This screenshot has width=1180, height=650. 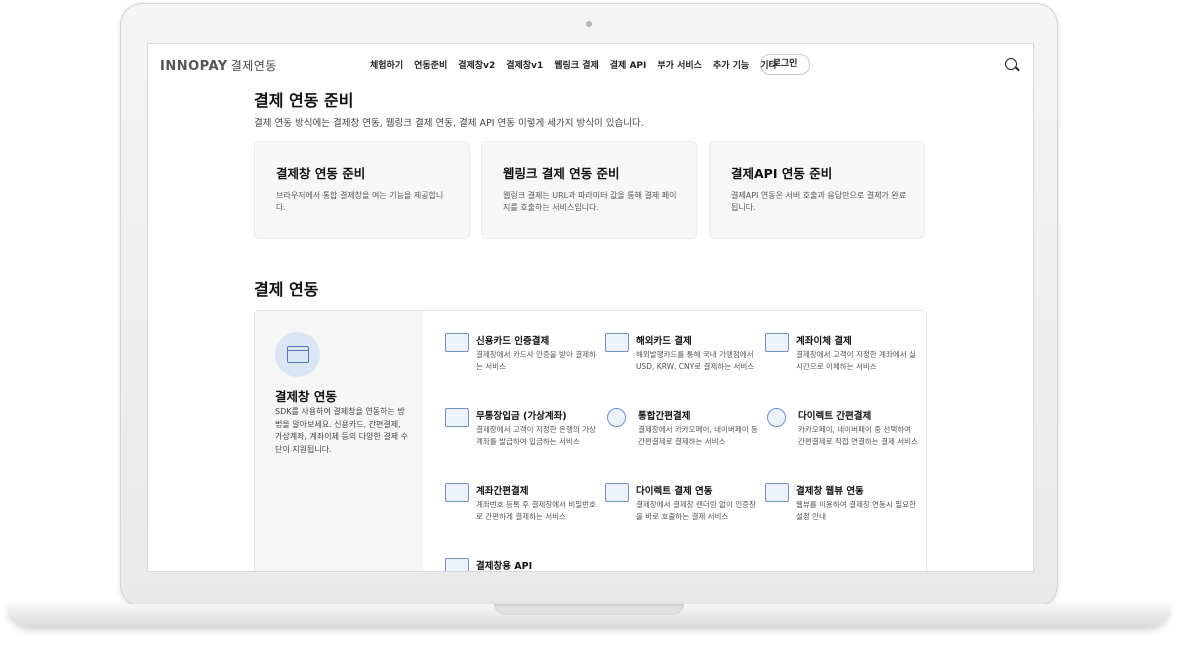 What do you see at coordinates (856, 510) in the screenshot?
I see `item-desc: 웹뷰를 이용하여 결제창 연동시 필요한 설정 안내` at bounding box center [856, 510].